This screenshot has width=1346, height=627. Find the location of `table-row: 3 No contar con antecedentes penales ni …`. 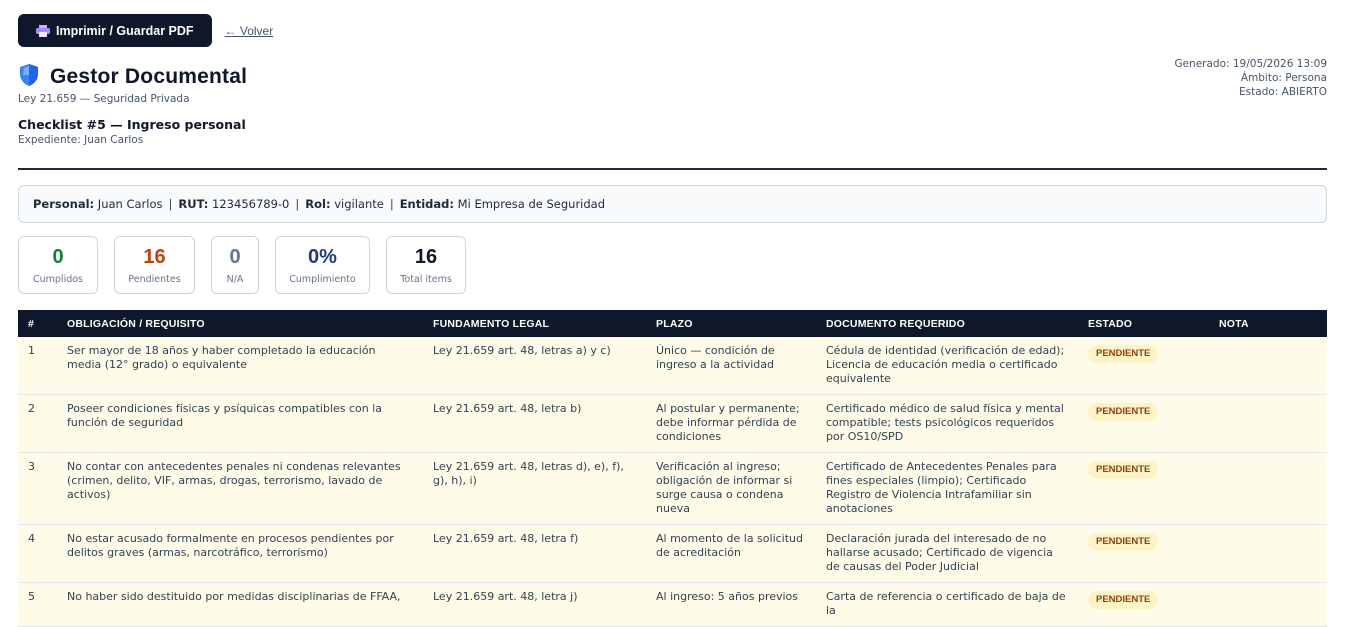

table-row: 3 No contar con antecedentes penales ni … is located at coordinates (672, 488).